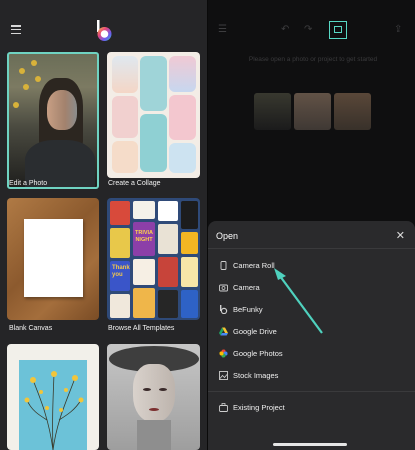 The width and height of the screenshot is (415, 450). Describe the element at coordinates (54, 410) in the screenshot. I see `flower-art` at that location.